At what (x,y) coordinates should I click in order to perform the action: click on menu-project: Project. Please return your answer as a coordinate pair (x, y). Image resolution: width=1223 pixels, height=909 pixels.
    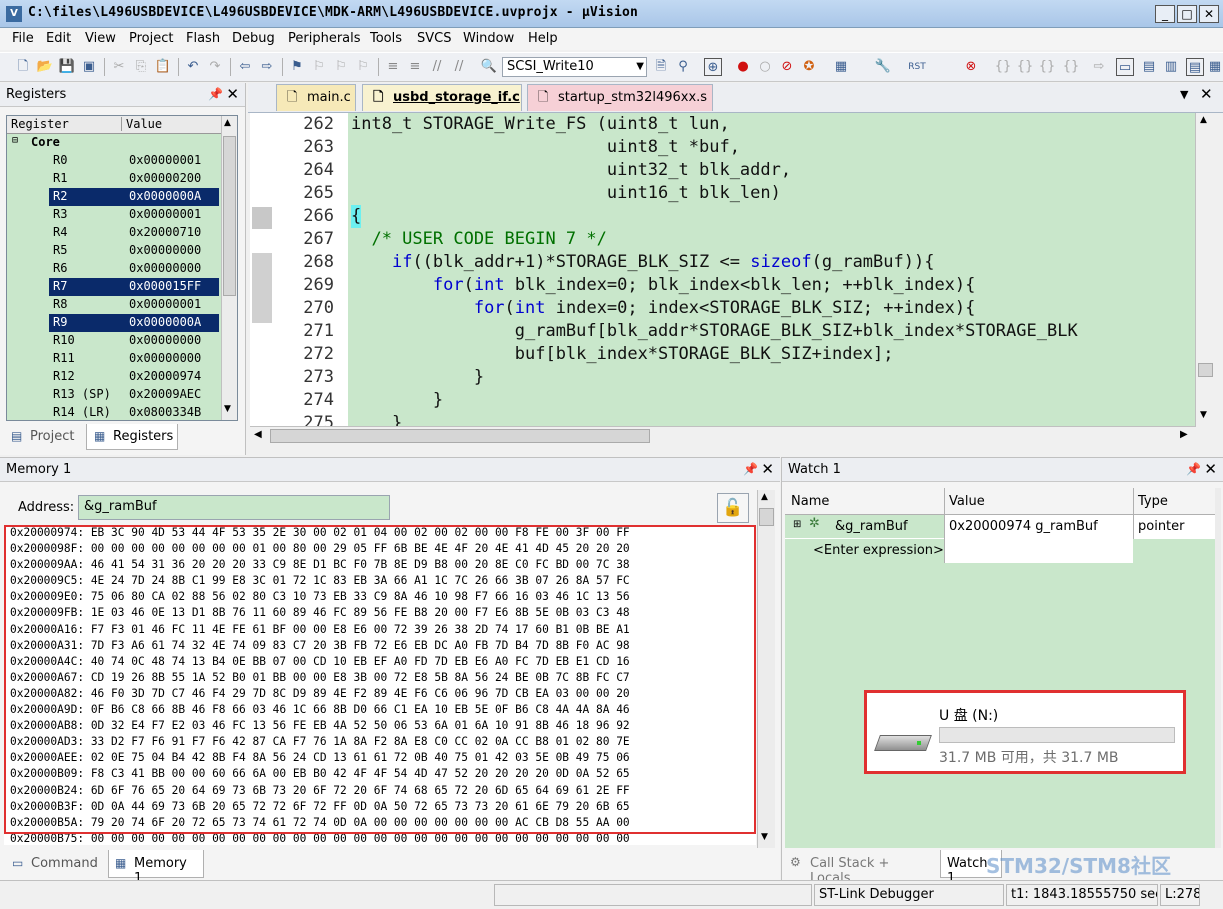
    Looking at the image, I should click on (151, 38).